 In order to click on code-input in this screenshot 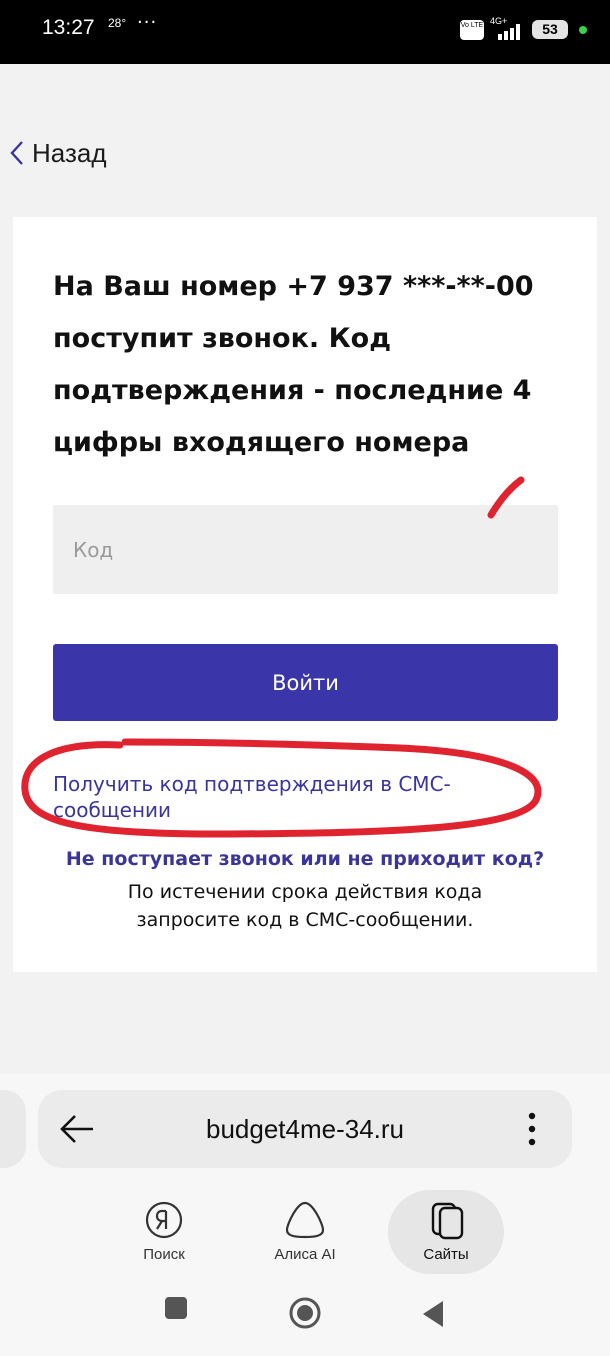, I will do `click(305, 549)`.